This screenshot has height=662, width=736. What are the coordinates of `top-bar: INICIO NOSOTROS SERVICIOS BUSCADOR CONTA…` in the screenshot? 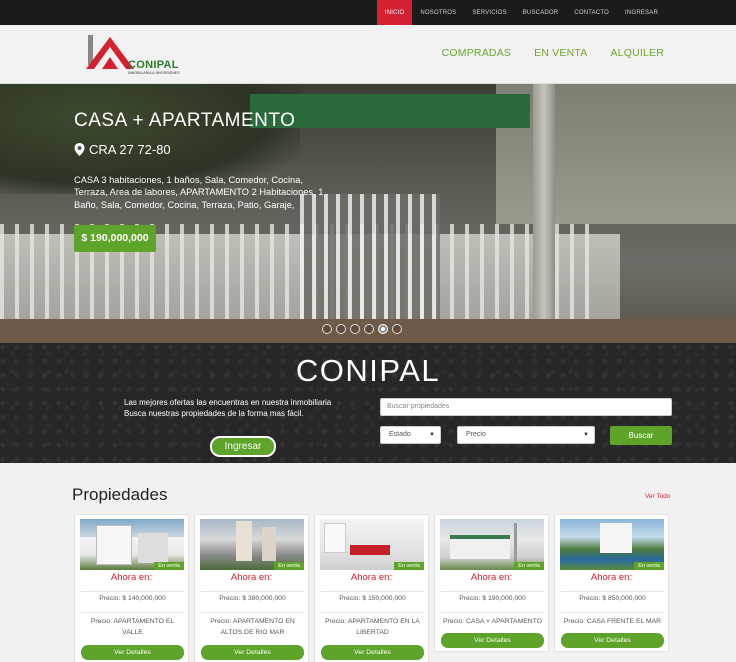 It's located at (368, 12).